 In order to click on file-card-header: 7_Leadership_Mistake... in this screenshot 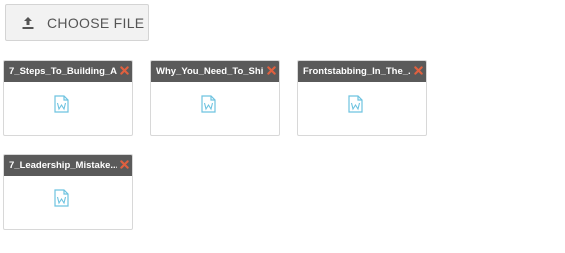, I will do `click(68, 165)`.